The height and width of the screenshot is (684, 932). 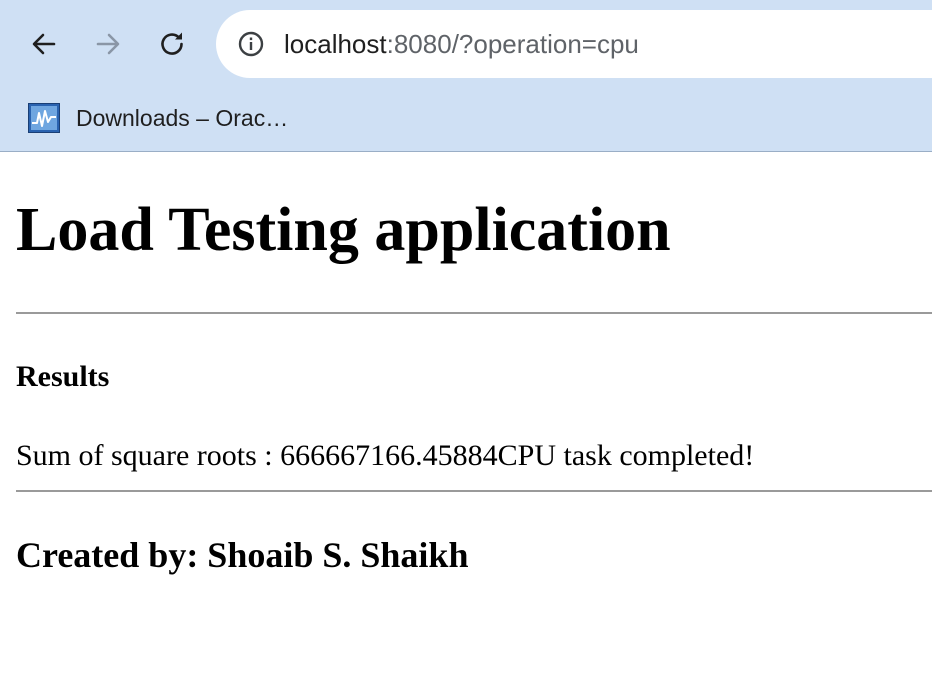 I want to click on url-host: localhost, so click(x=335, y=43).